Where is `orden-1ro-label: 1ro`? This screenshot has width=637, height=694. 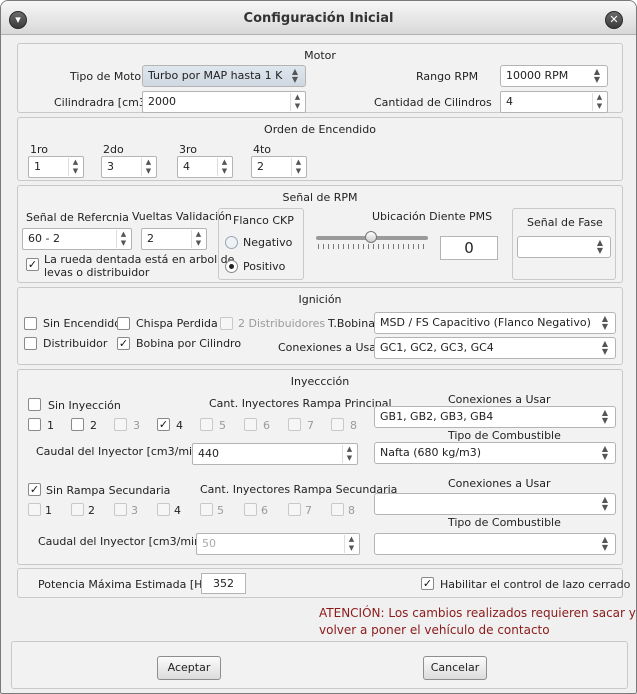 orden-1ro-label: 1ro is located at coordinates (39, 149).